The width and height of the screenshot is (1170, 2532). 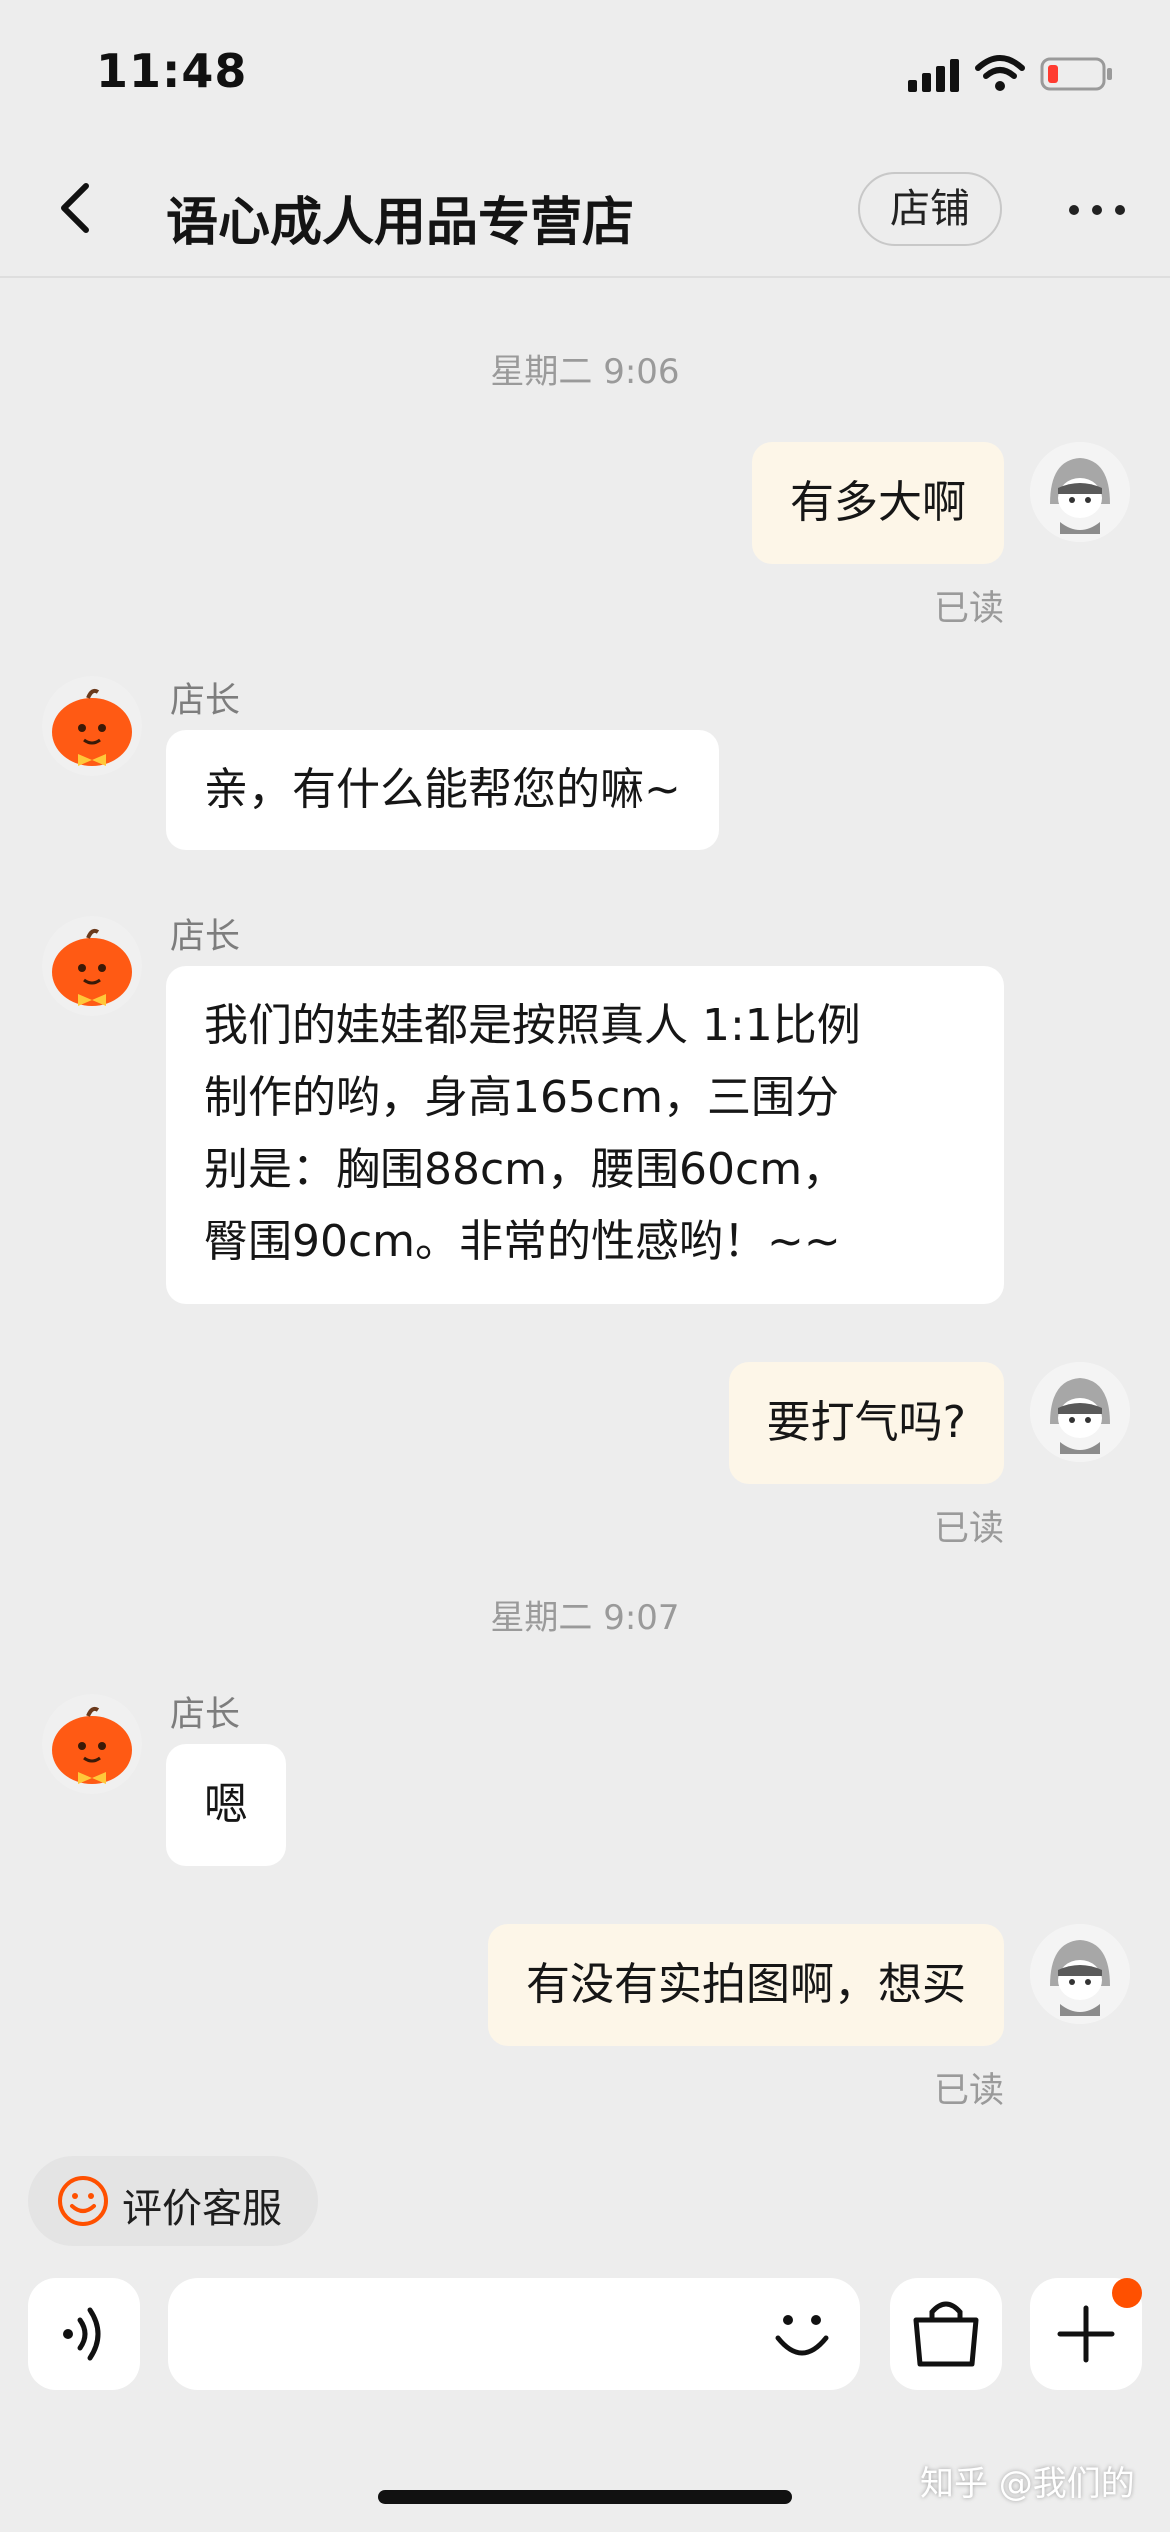 I want to click on message-line: 制作的哟，身高165cm，三围分, so click(x=522, y=1097).